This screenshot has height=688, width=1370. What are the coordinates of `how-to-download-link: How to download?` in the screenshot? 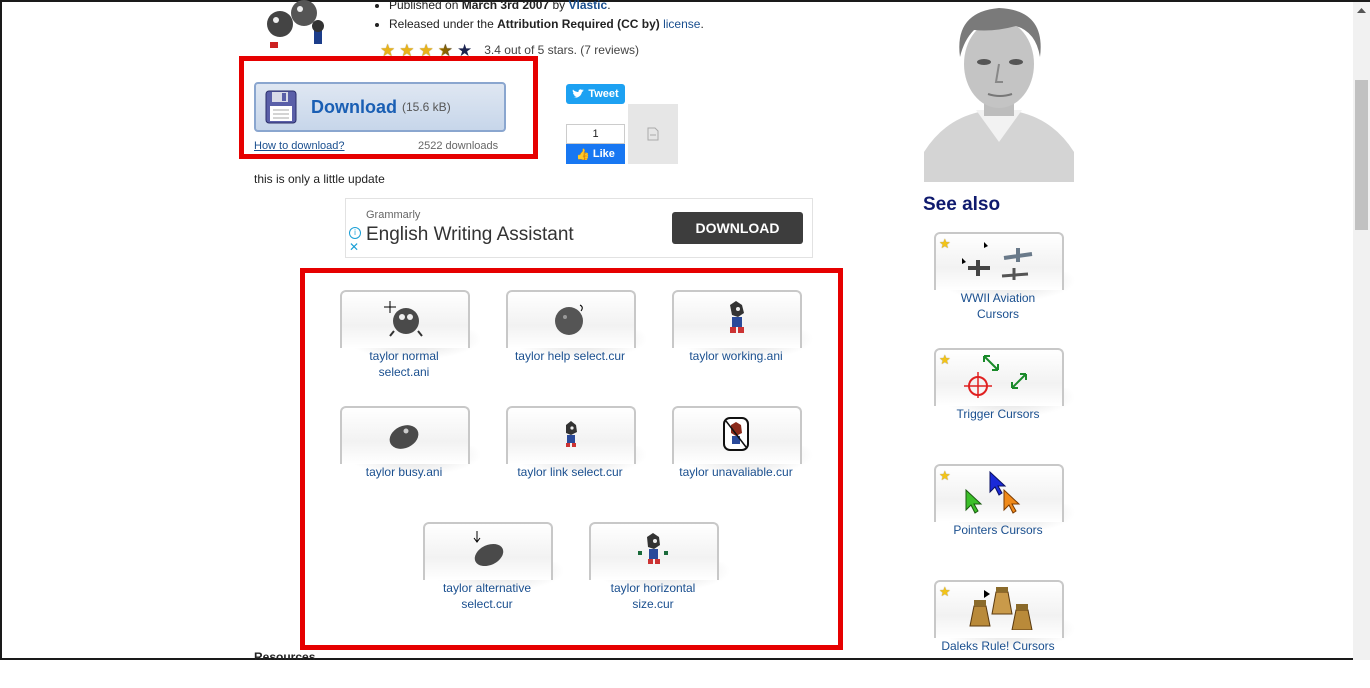 It's located at (299, 145).